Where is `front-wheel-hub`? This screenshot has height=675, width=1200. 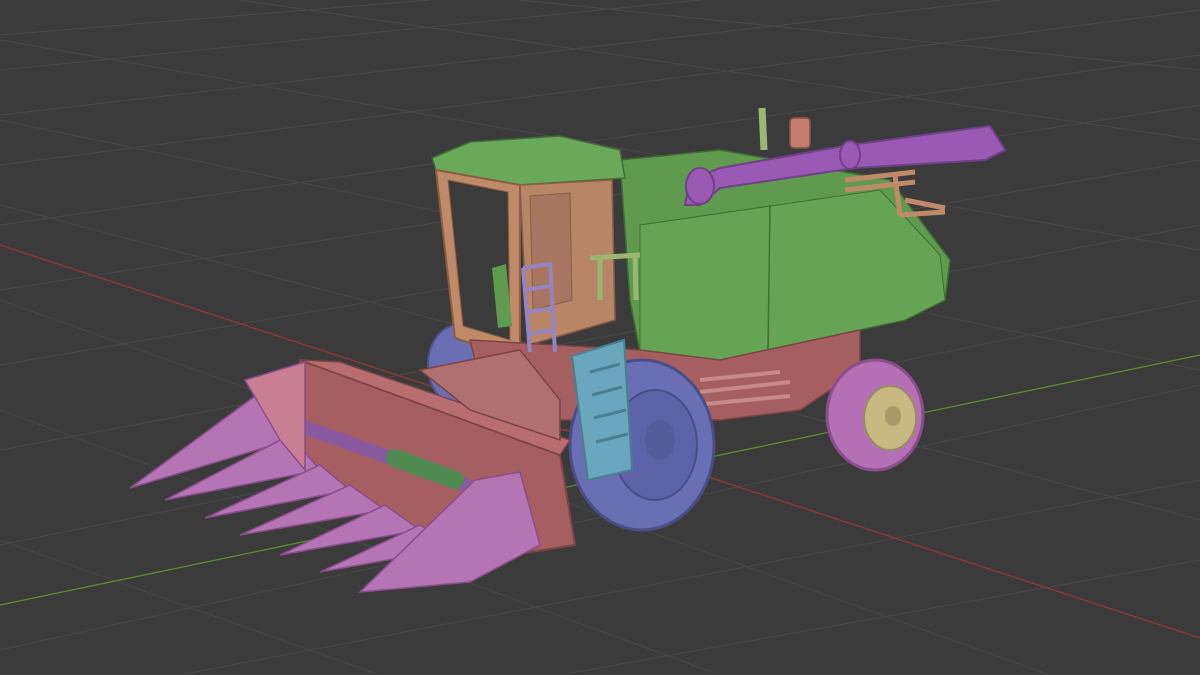
front-wheel-hub is located at coordinates (660, 440).